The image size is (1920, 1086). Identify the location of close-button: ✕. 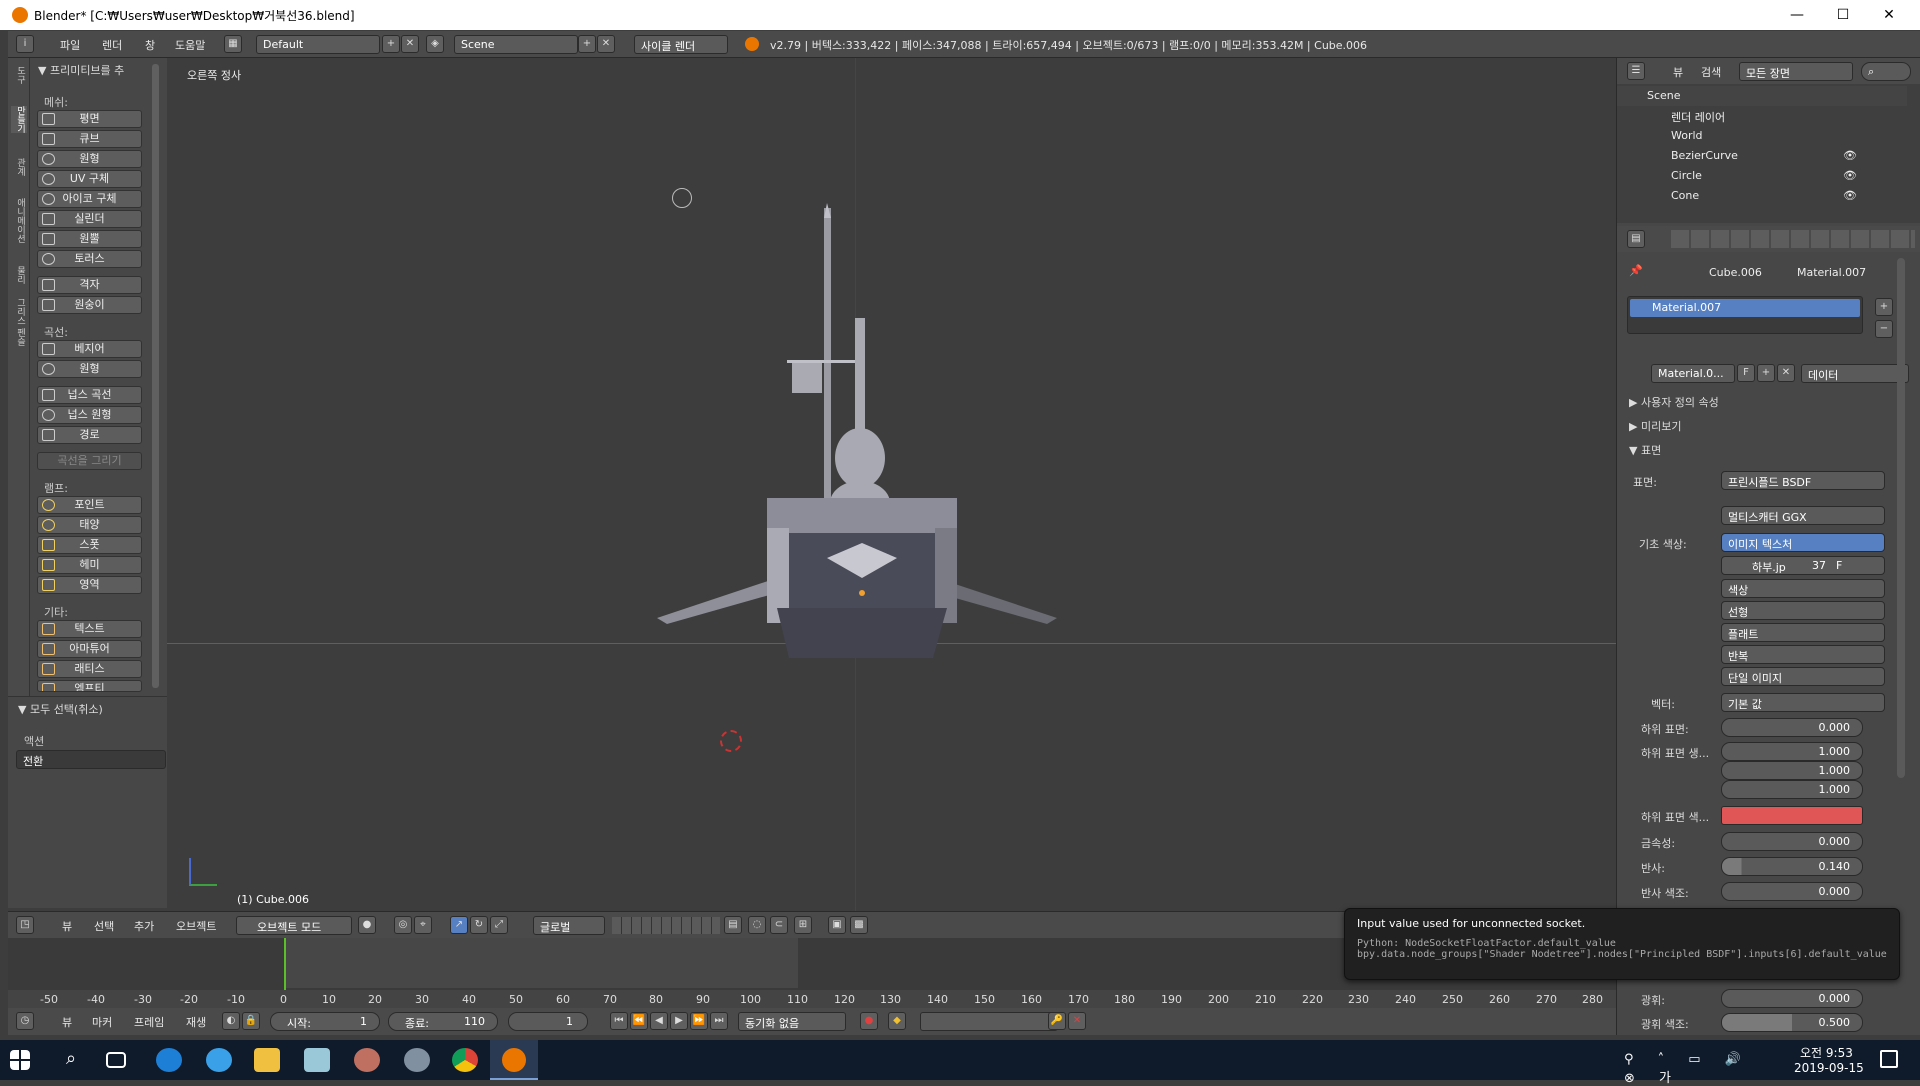
(1889, 15).